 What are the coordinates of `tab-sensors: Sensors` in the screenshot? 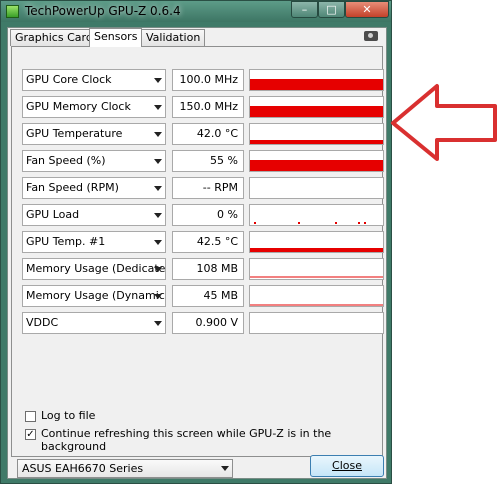 It's located at (116, 37).